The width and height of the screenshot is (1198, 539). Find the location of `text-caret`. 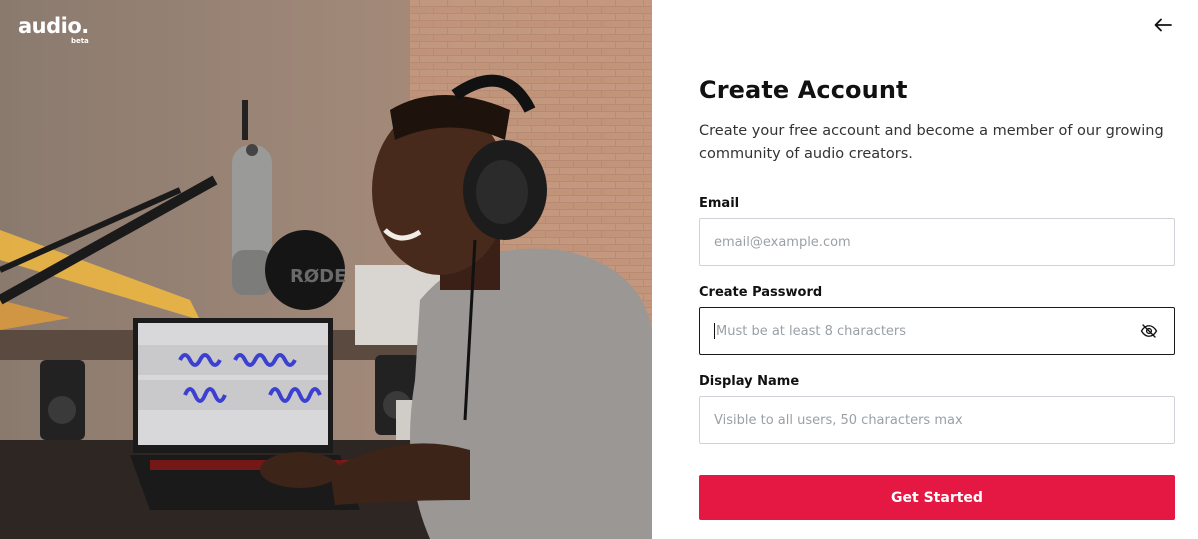

text-caret is located at coordinates (714, 331).